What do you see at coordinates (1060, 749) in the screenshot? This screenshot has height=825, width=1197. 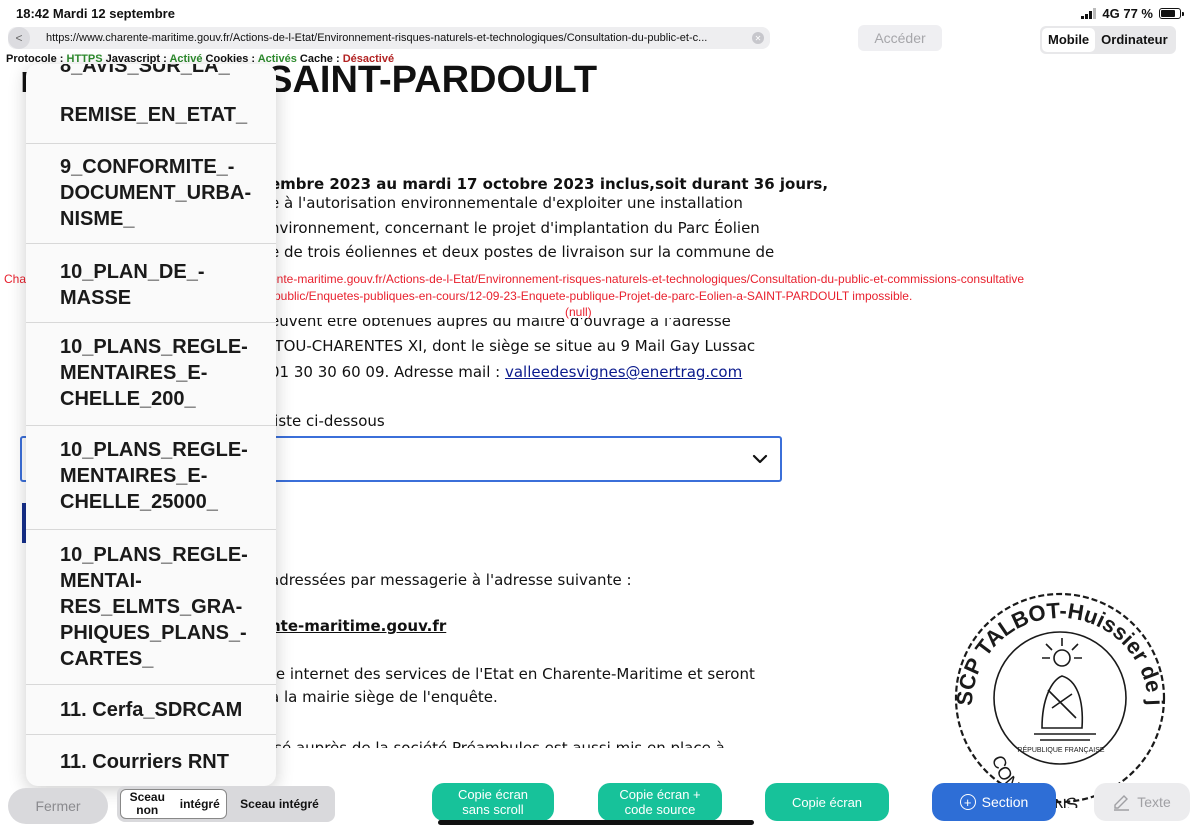 I see `stamp-text-center: RÉPUBLIQUE FRANÇAISE` at bounding box center [1060, 749].